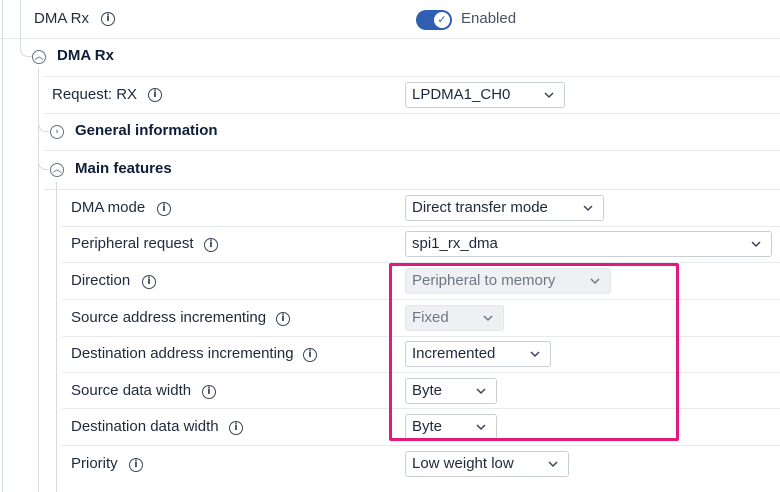  What do you see at coordinates (43, 160) in the screenshot?
I see `tree-branch-main` at bounding box center [43, 160].